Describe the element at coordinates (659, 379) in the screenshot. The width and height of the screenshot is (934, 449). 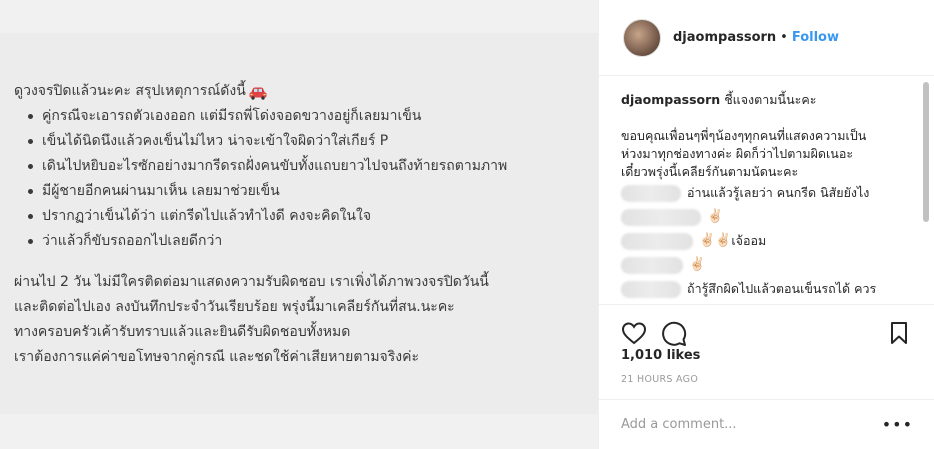
I see `post-timestamp: 21 HOURS AGO` at that location.